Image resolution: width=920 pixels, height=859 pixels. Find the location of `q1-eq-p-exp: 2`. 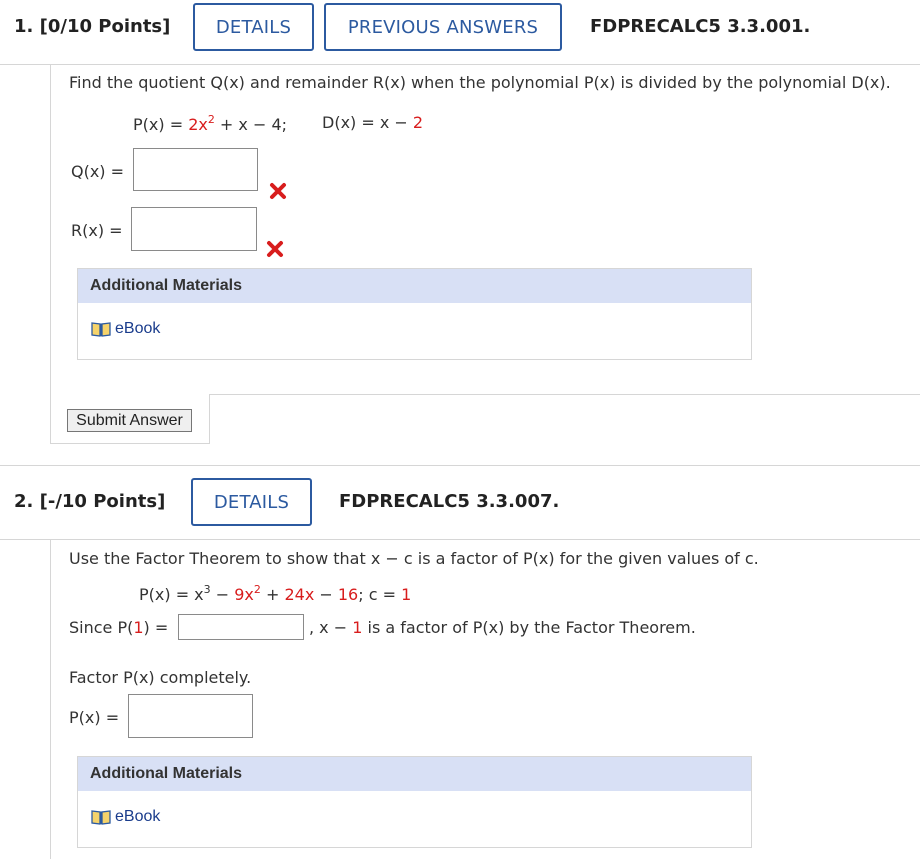

q1-eq-p-exp: 2 is located at coordinates (211, 119).